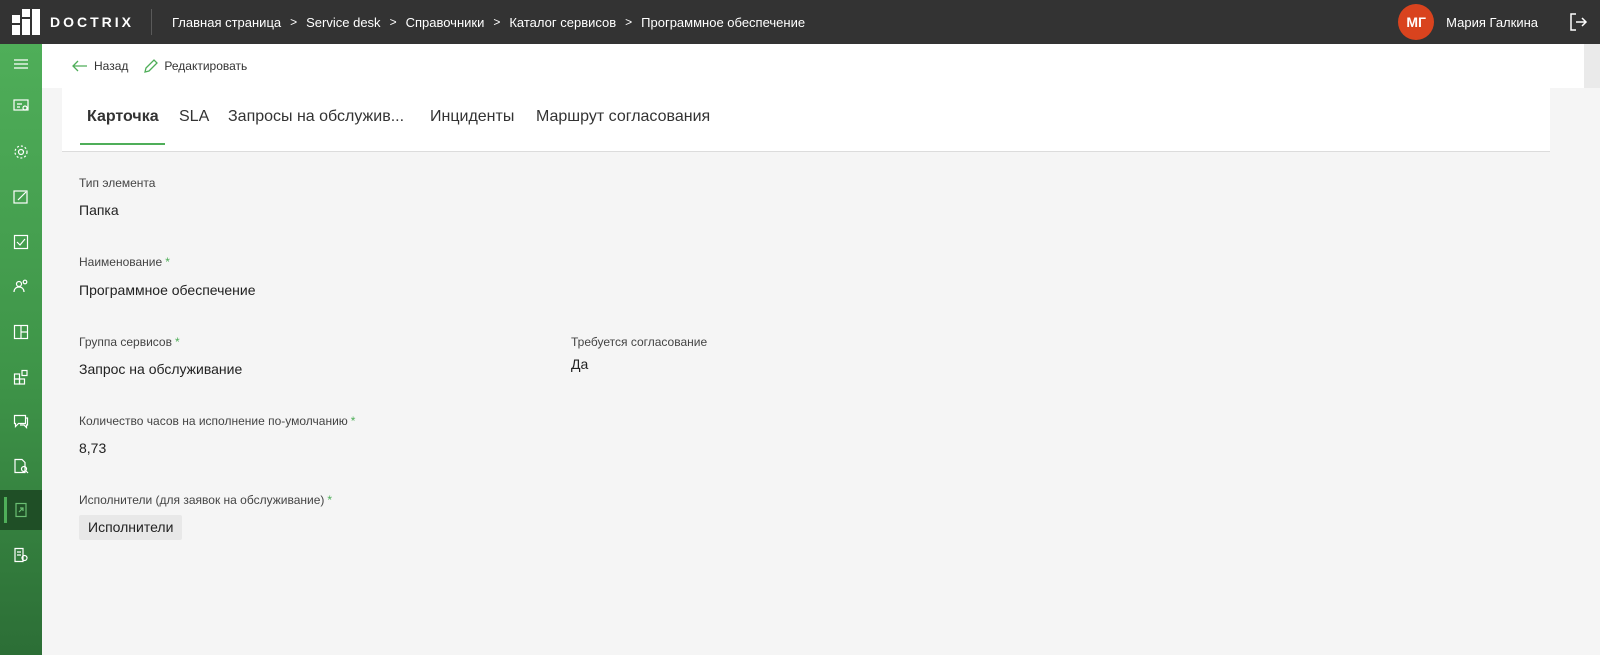  What do you see at coordinates (79, 66) in the screenshot?
I see `arrow-left-icon` at bounding box center [79, 66].